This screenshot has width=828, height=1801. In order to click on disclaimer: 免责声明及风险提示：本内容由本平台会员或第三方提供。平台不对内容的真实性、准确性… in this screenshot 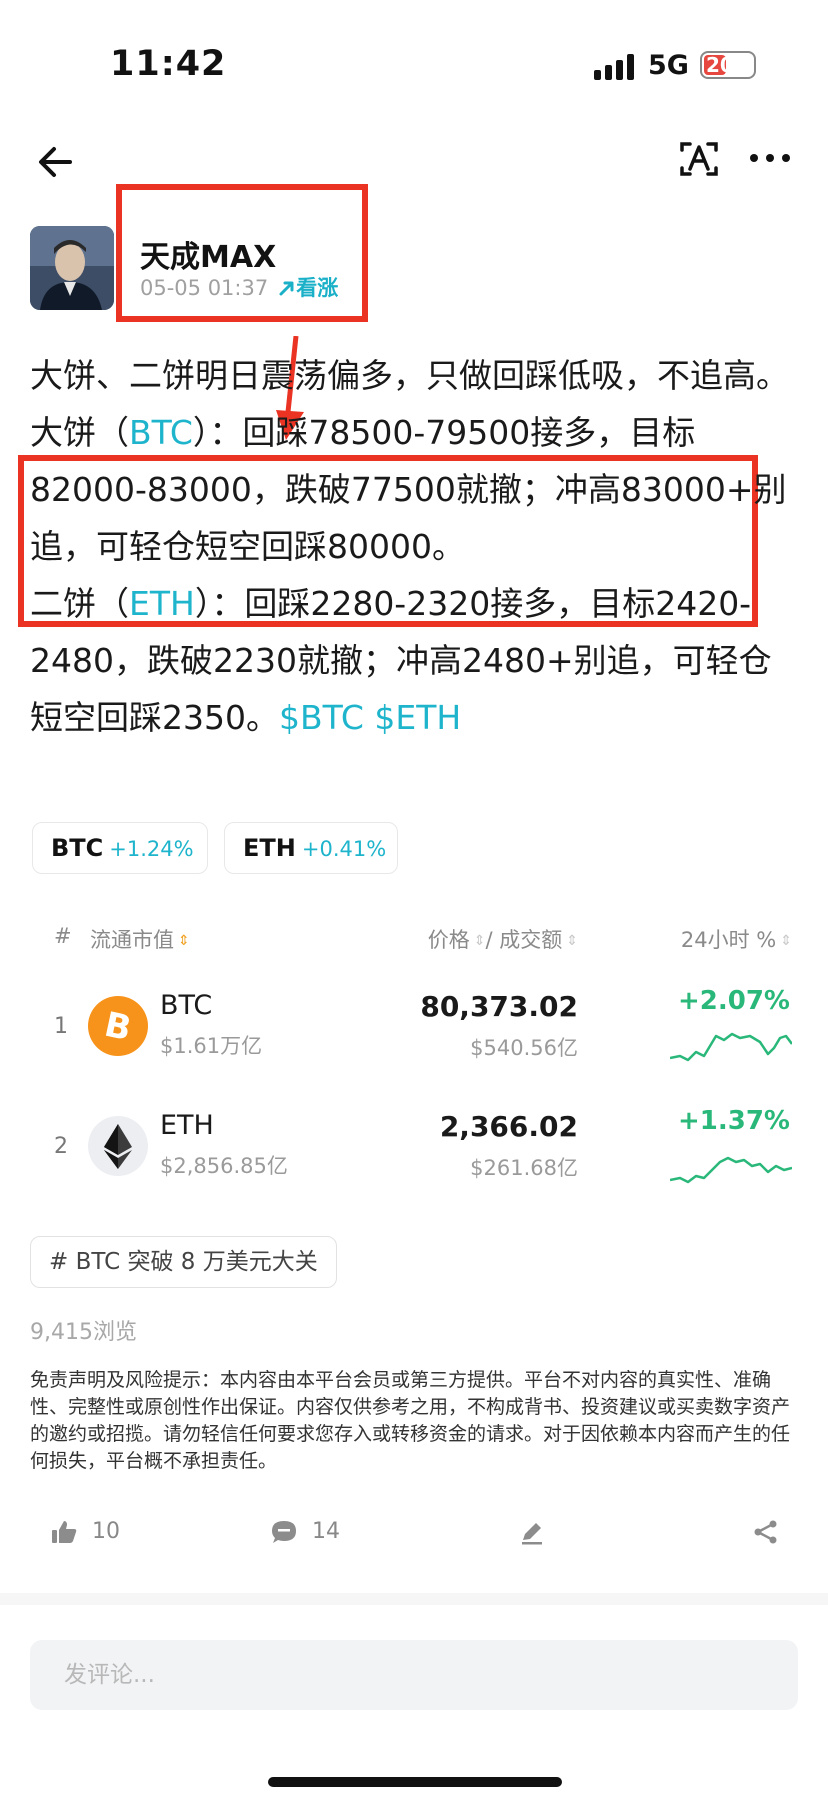, I will do `click(410, 1420)`.